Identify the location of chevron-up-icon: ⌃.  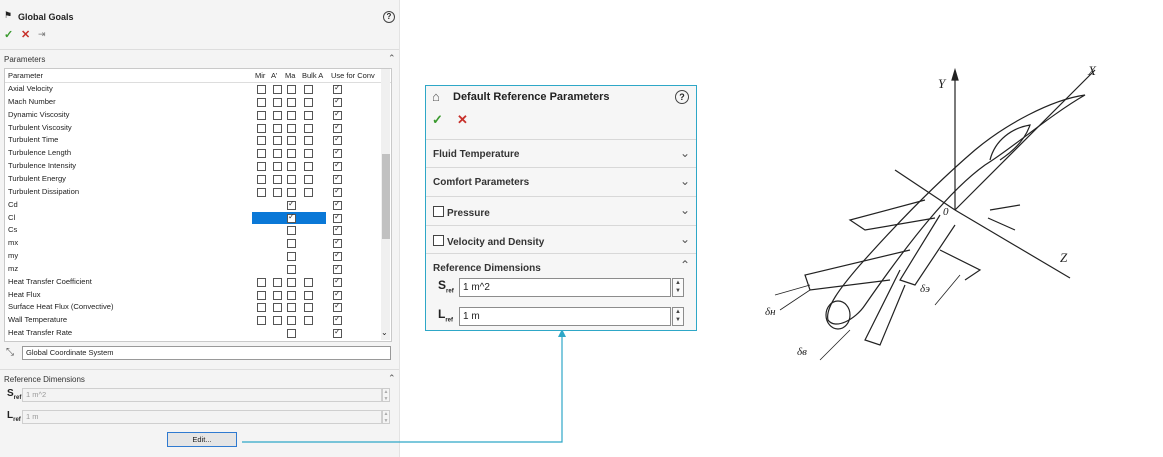
(685, 265).